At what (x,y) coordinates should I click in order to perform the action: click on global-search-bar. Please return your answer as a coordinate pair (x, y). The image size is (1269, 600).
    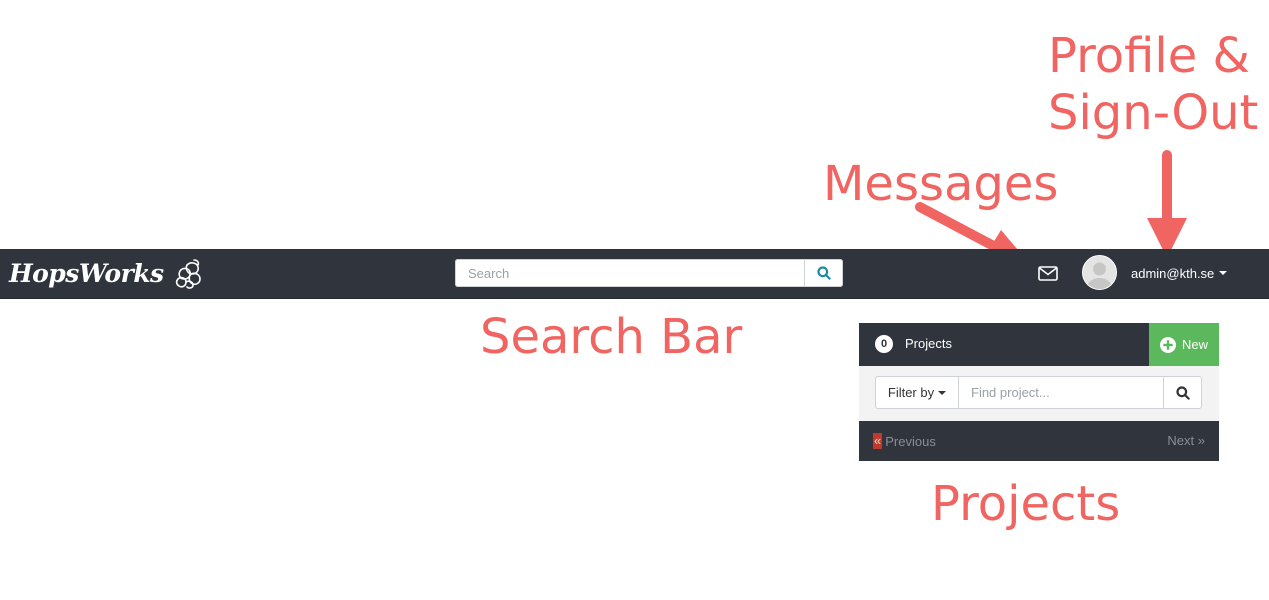
    Looking at the image, I should click on (649, 273).